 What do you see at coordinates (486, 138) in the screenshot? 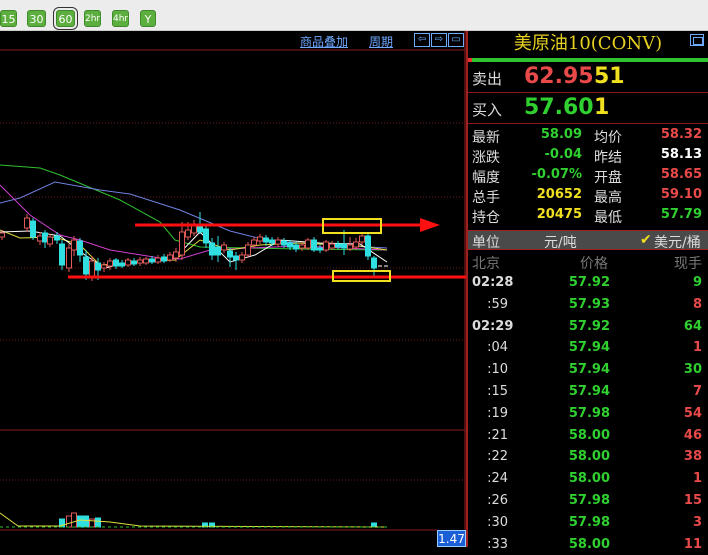
I see `stat-label: 最新` at bounding box center [486, 138].